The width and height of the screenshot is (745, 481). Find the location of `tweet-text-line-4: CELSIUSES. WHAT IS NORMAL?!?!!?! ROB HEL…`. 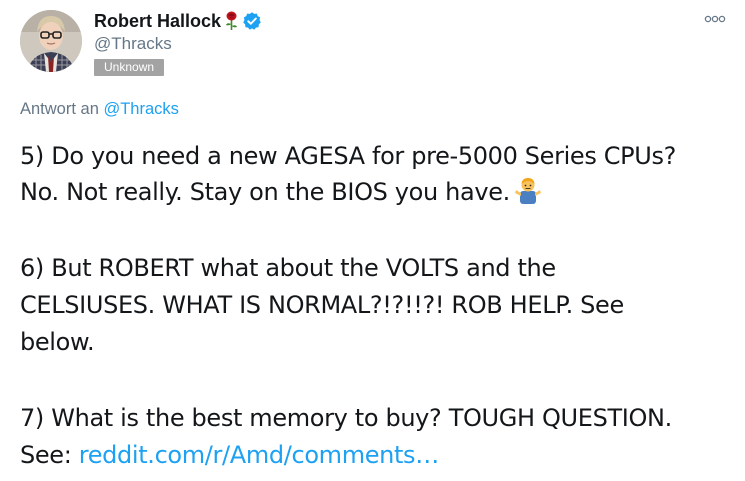

tweet-text-line-4: CELSIUSES. WHAT IS NORMAL?!?!!?! ROB HEL… is located at coordinates (322, 305).